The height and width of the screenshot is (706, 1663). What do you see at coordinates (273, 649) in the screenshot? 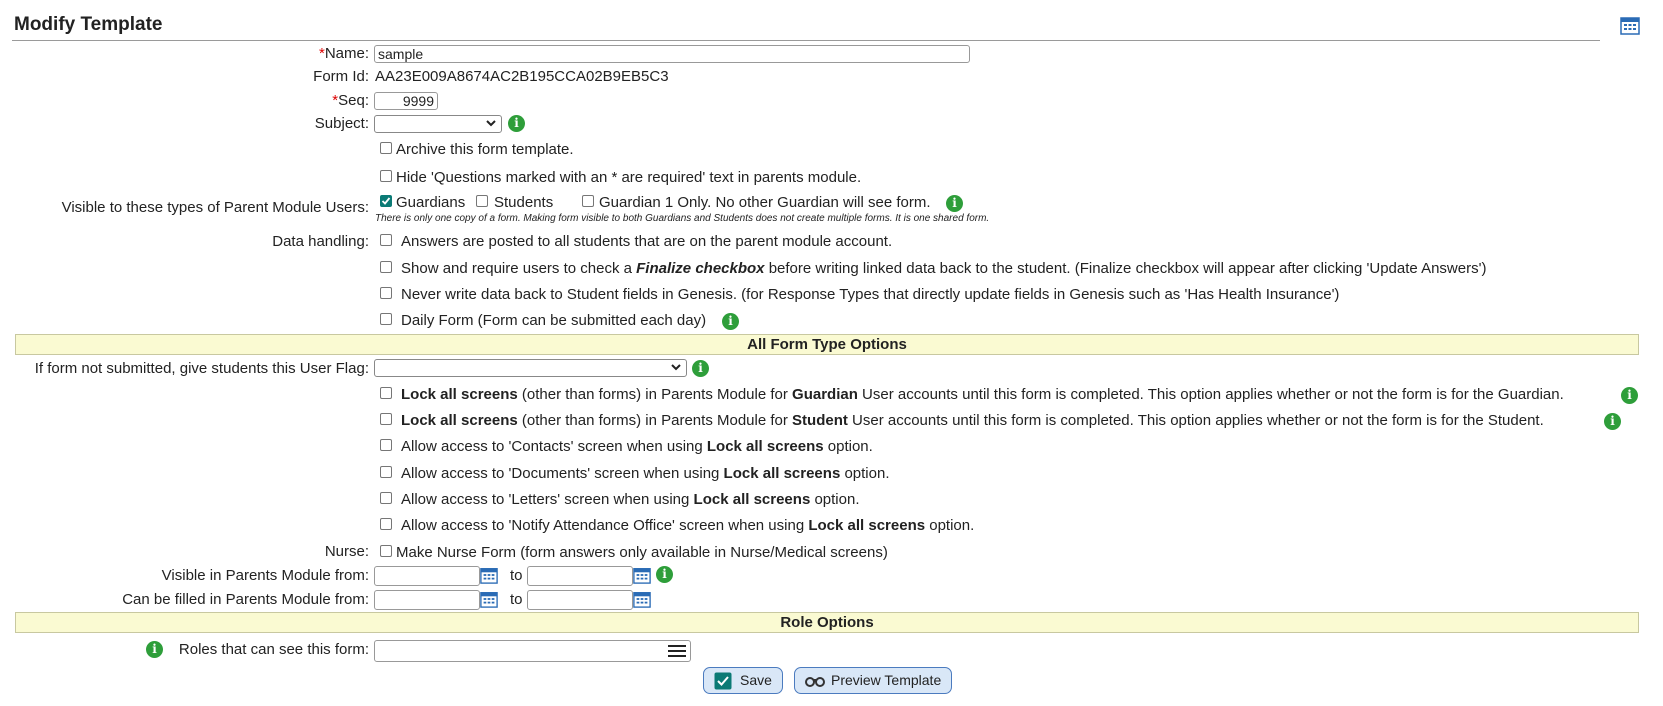
I see `roles-label: Roles that can see this form:` at bounding box center [273, 649].